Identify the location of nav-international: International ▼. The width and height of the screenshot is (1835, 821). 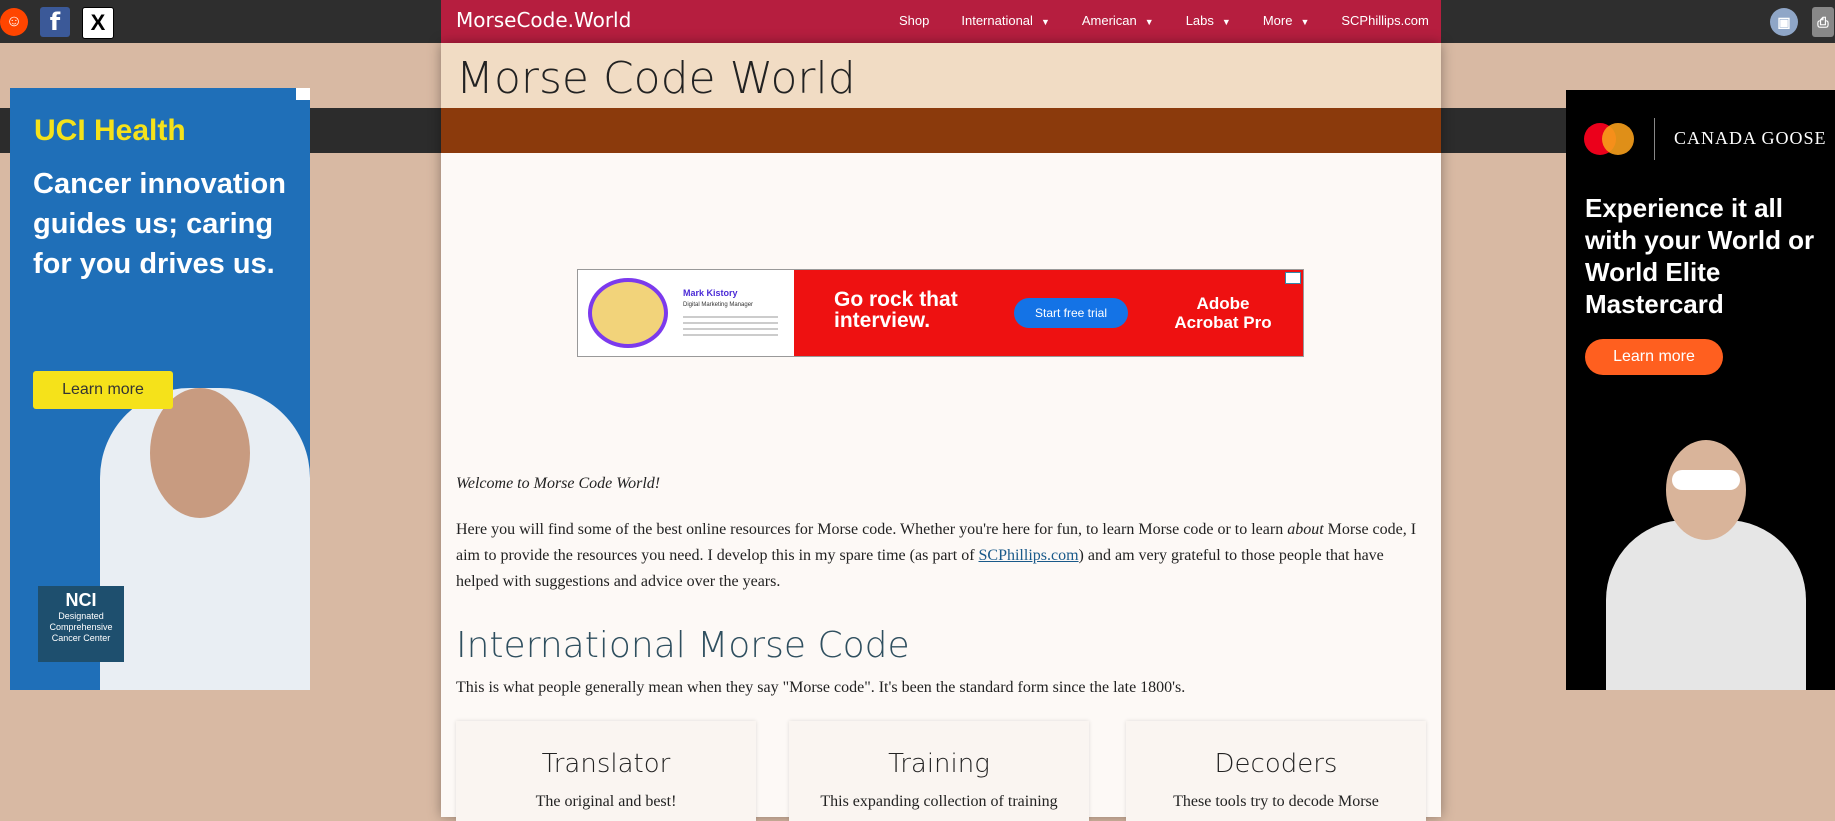
(1005, 20).